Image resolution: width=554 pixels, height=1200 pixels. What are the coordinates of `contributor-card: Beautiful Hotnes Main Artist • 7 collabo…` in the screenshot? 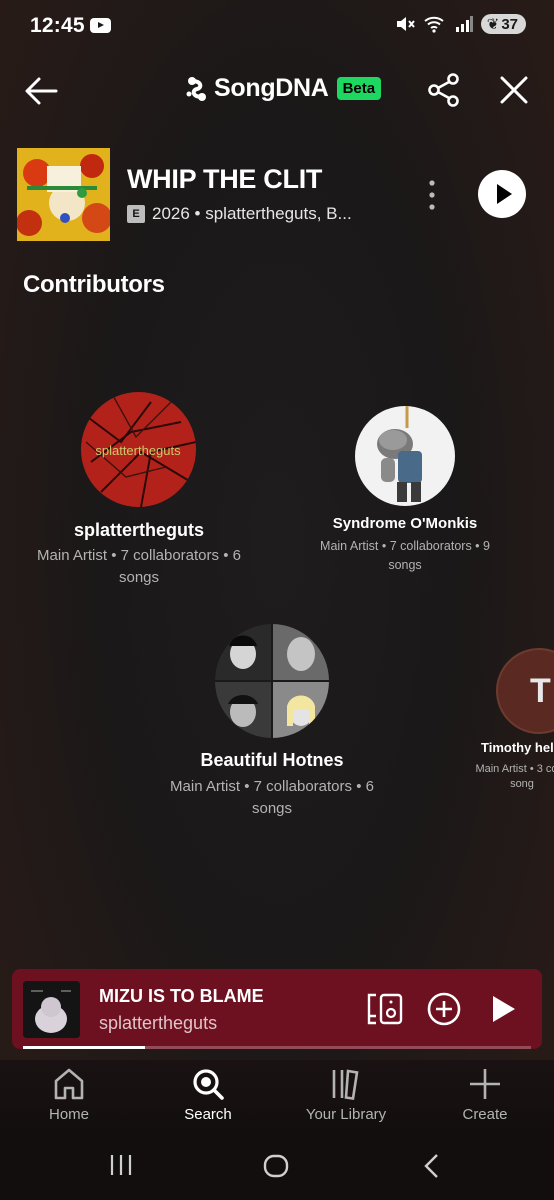 It's located at (272, 722).